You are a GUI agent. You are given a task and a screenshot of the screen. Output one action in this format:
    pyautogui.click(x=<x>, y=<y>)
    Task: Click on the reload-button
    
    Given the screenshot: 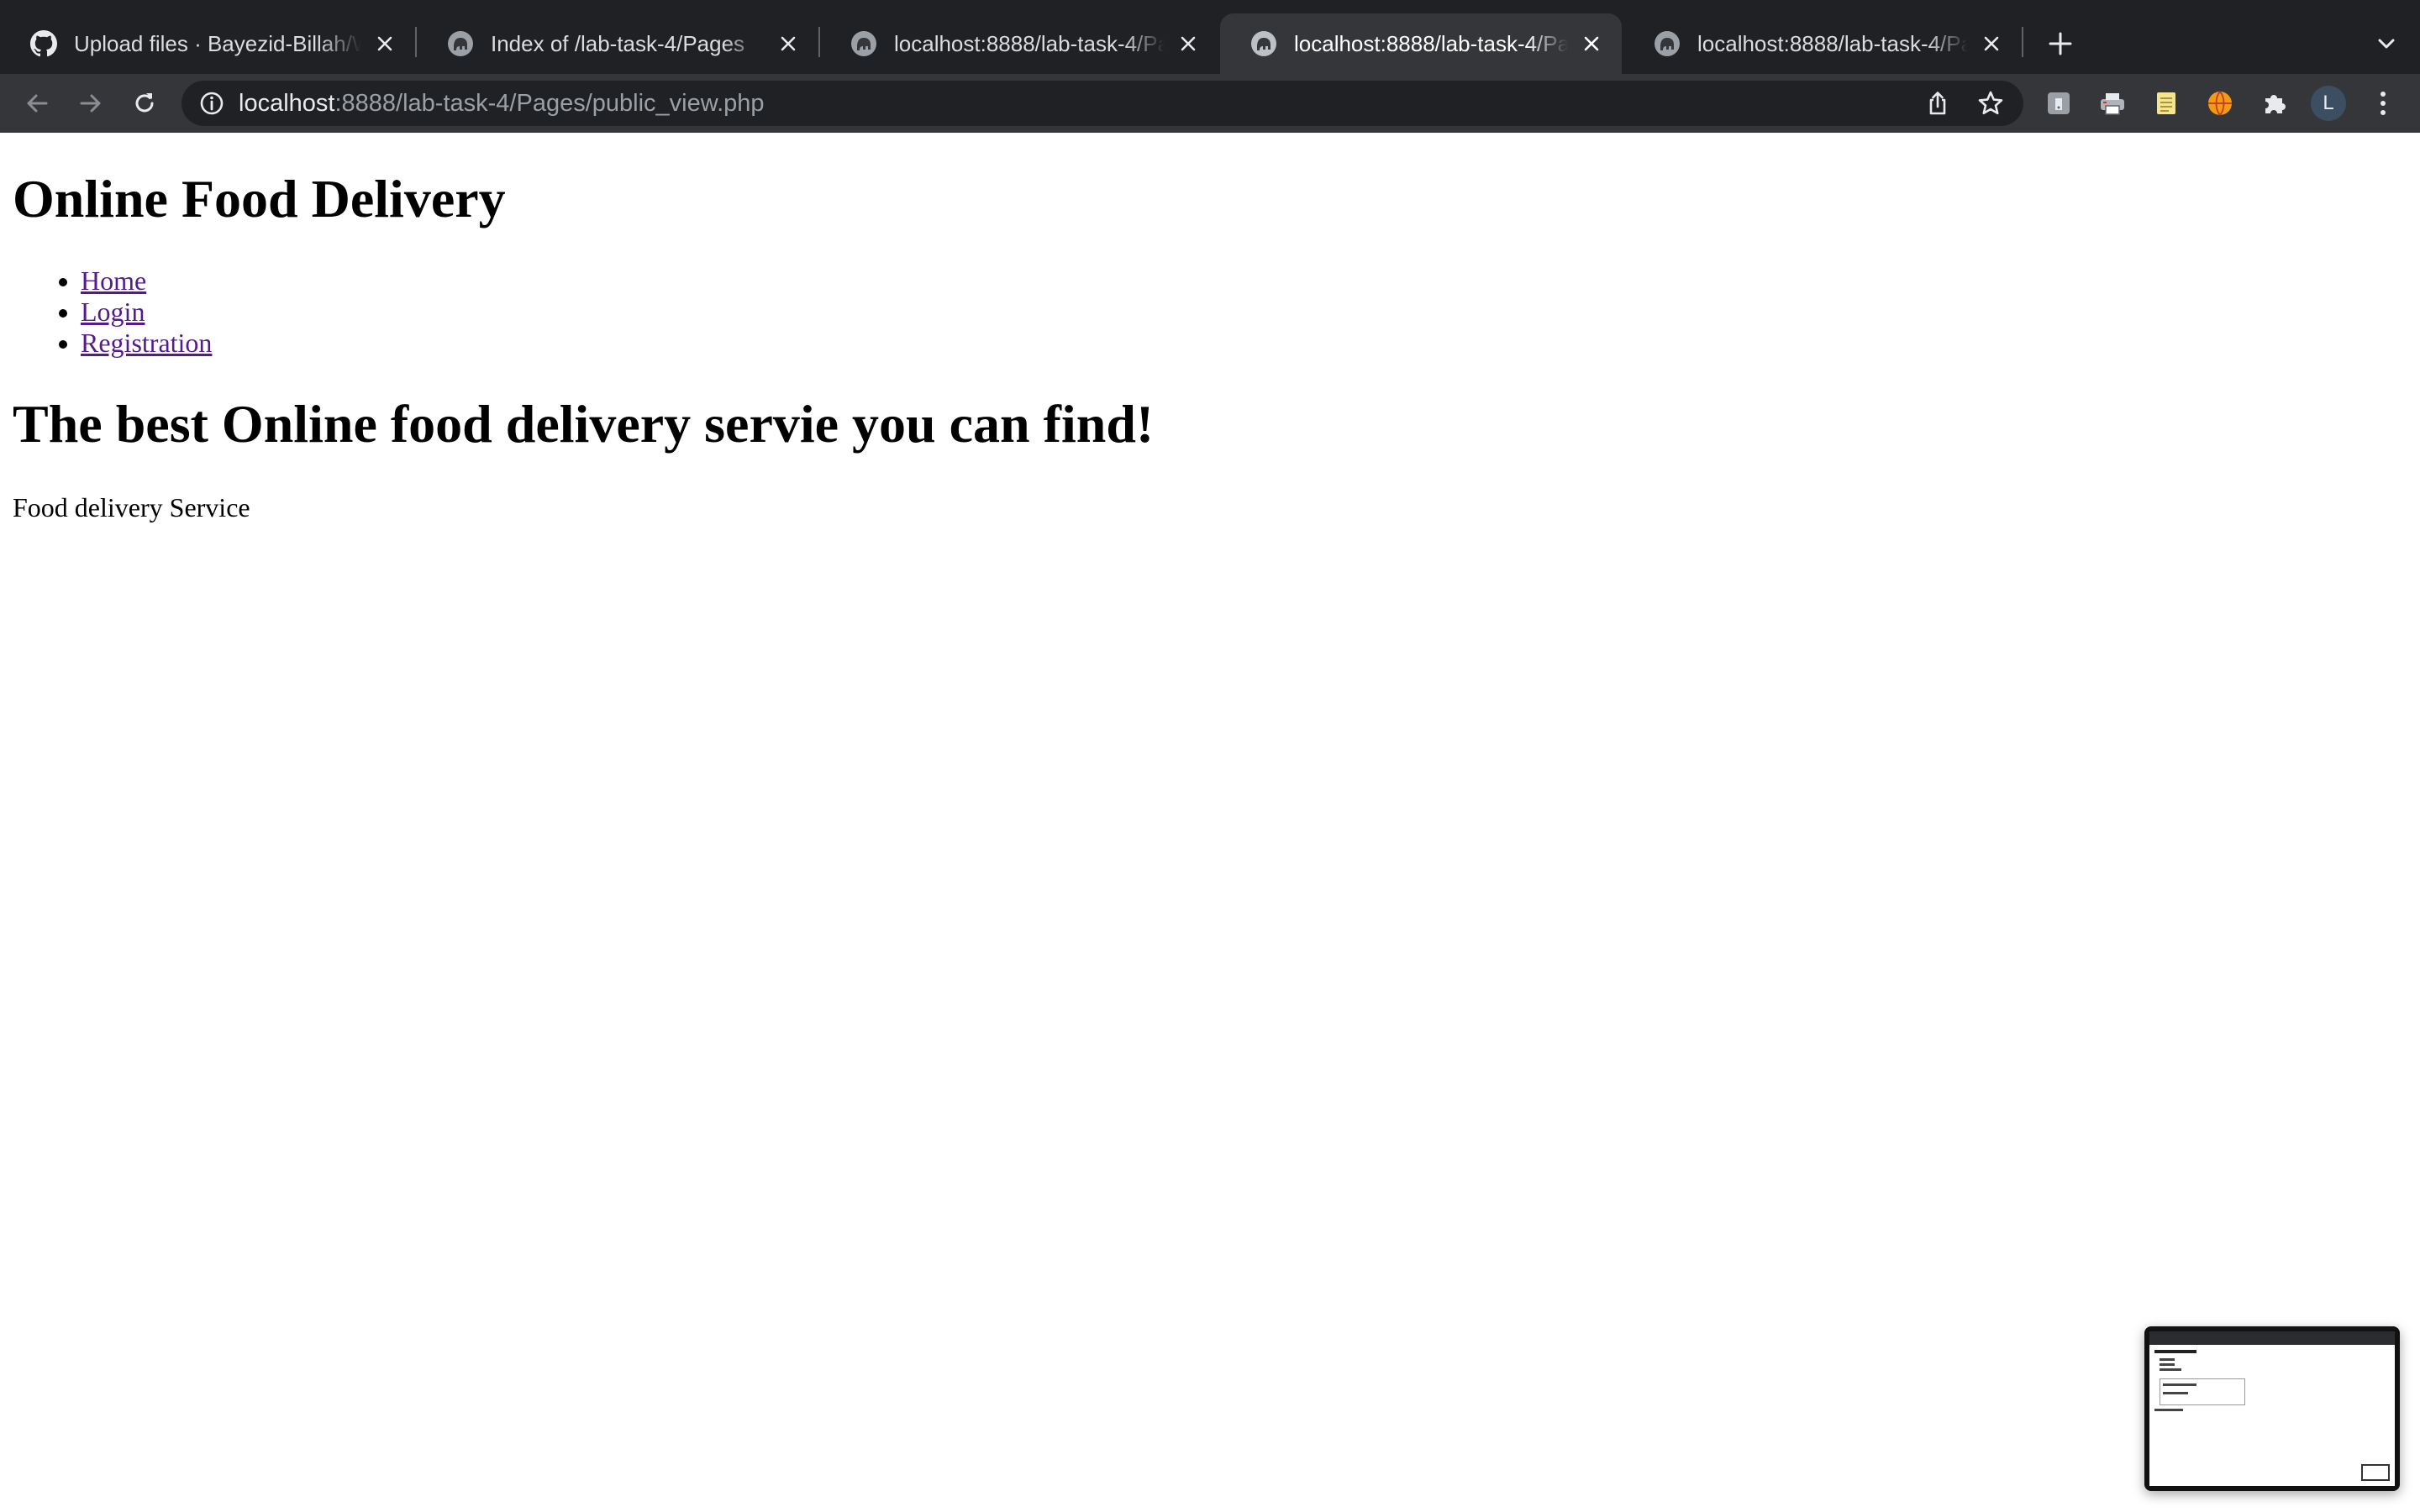 What is the action you would take?
    pyautogui.click(x=144, y=103)
    